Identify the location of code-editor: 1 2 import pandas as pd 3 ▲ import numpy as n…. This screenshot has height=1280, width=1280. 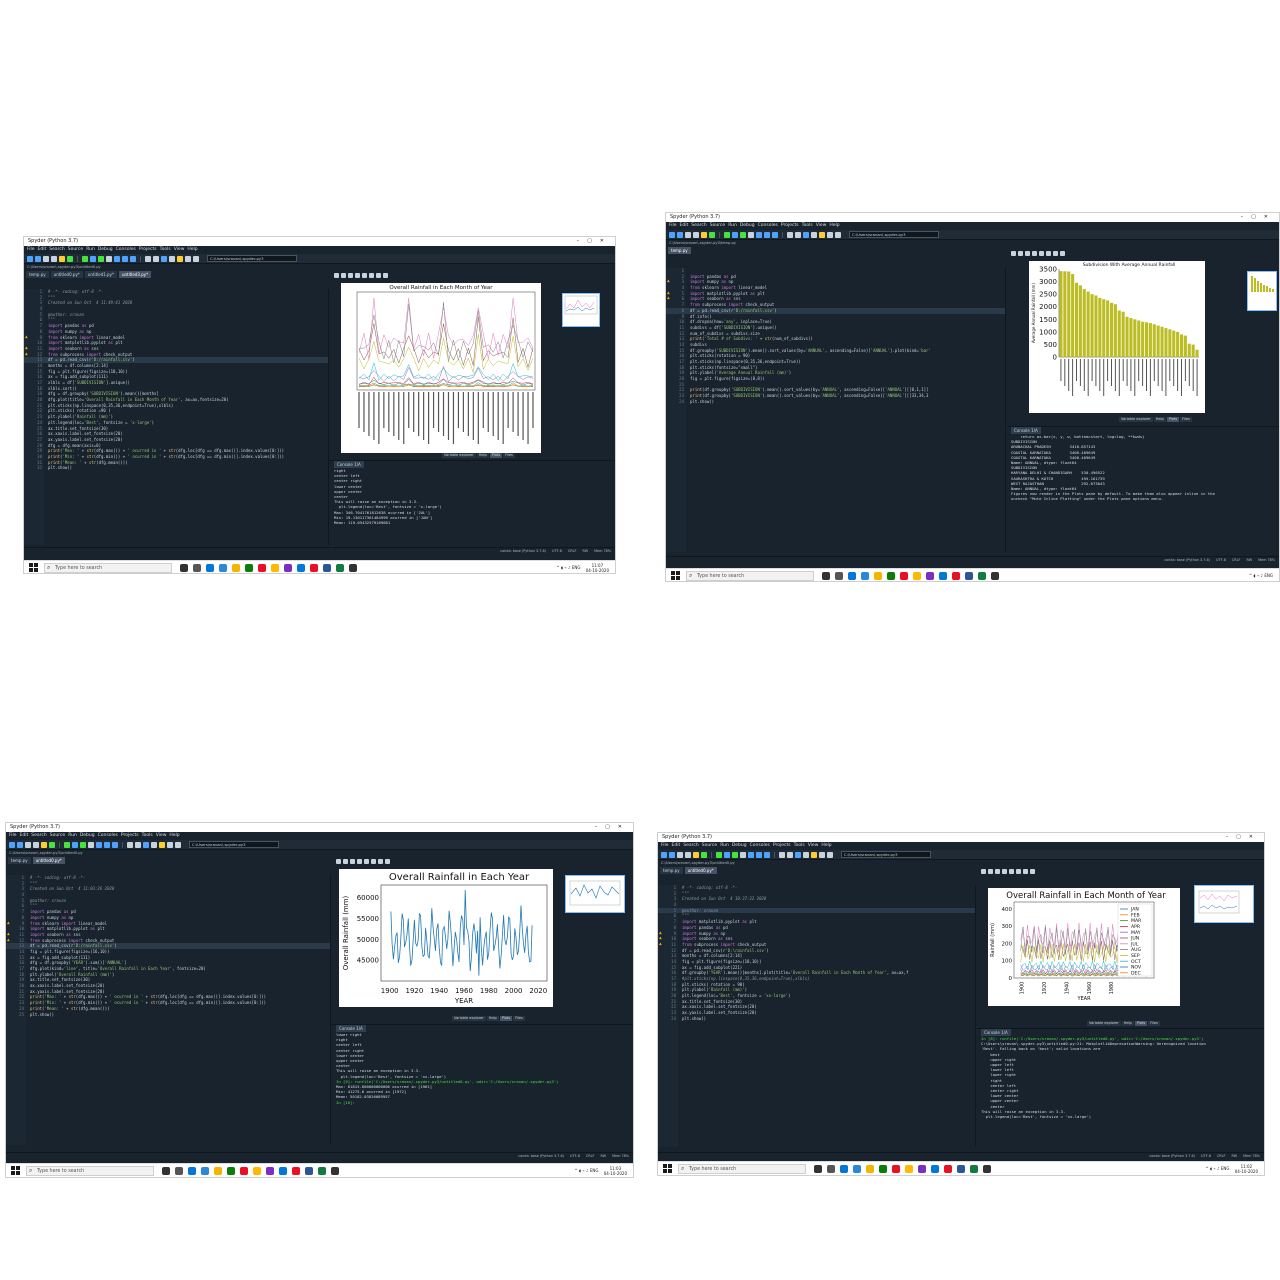
(836, 410).